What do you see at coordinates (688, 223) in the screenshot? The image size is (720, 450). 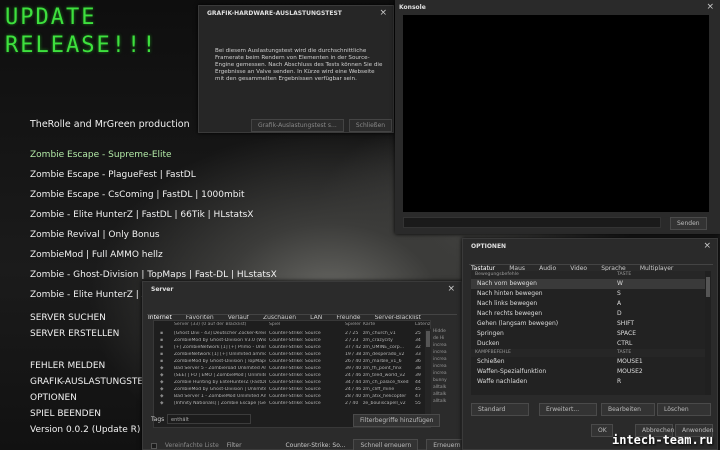 I see `console-send-button: Senden` at bounding box center [688, 223].